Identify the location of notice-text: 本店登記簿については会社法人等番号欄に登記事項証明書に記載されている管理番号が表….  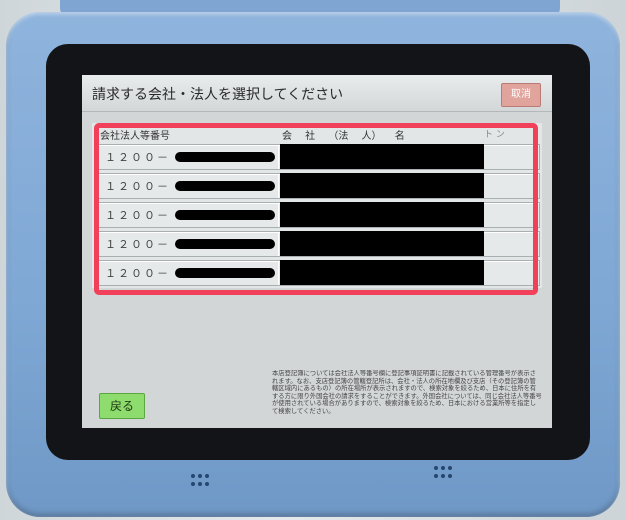
(407, 392).